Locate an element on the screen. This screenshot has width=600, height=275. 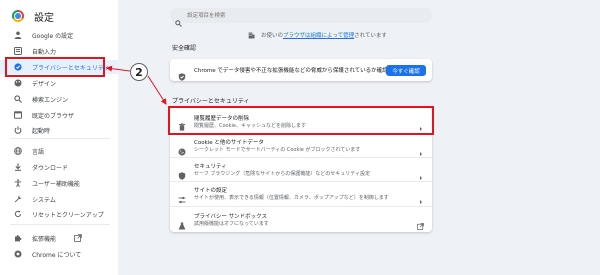
search-box is located at coordinates (301, 17).